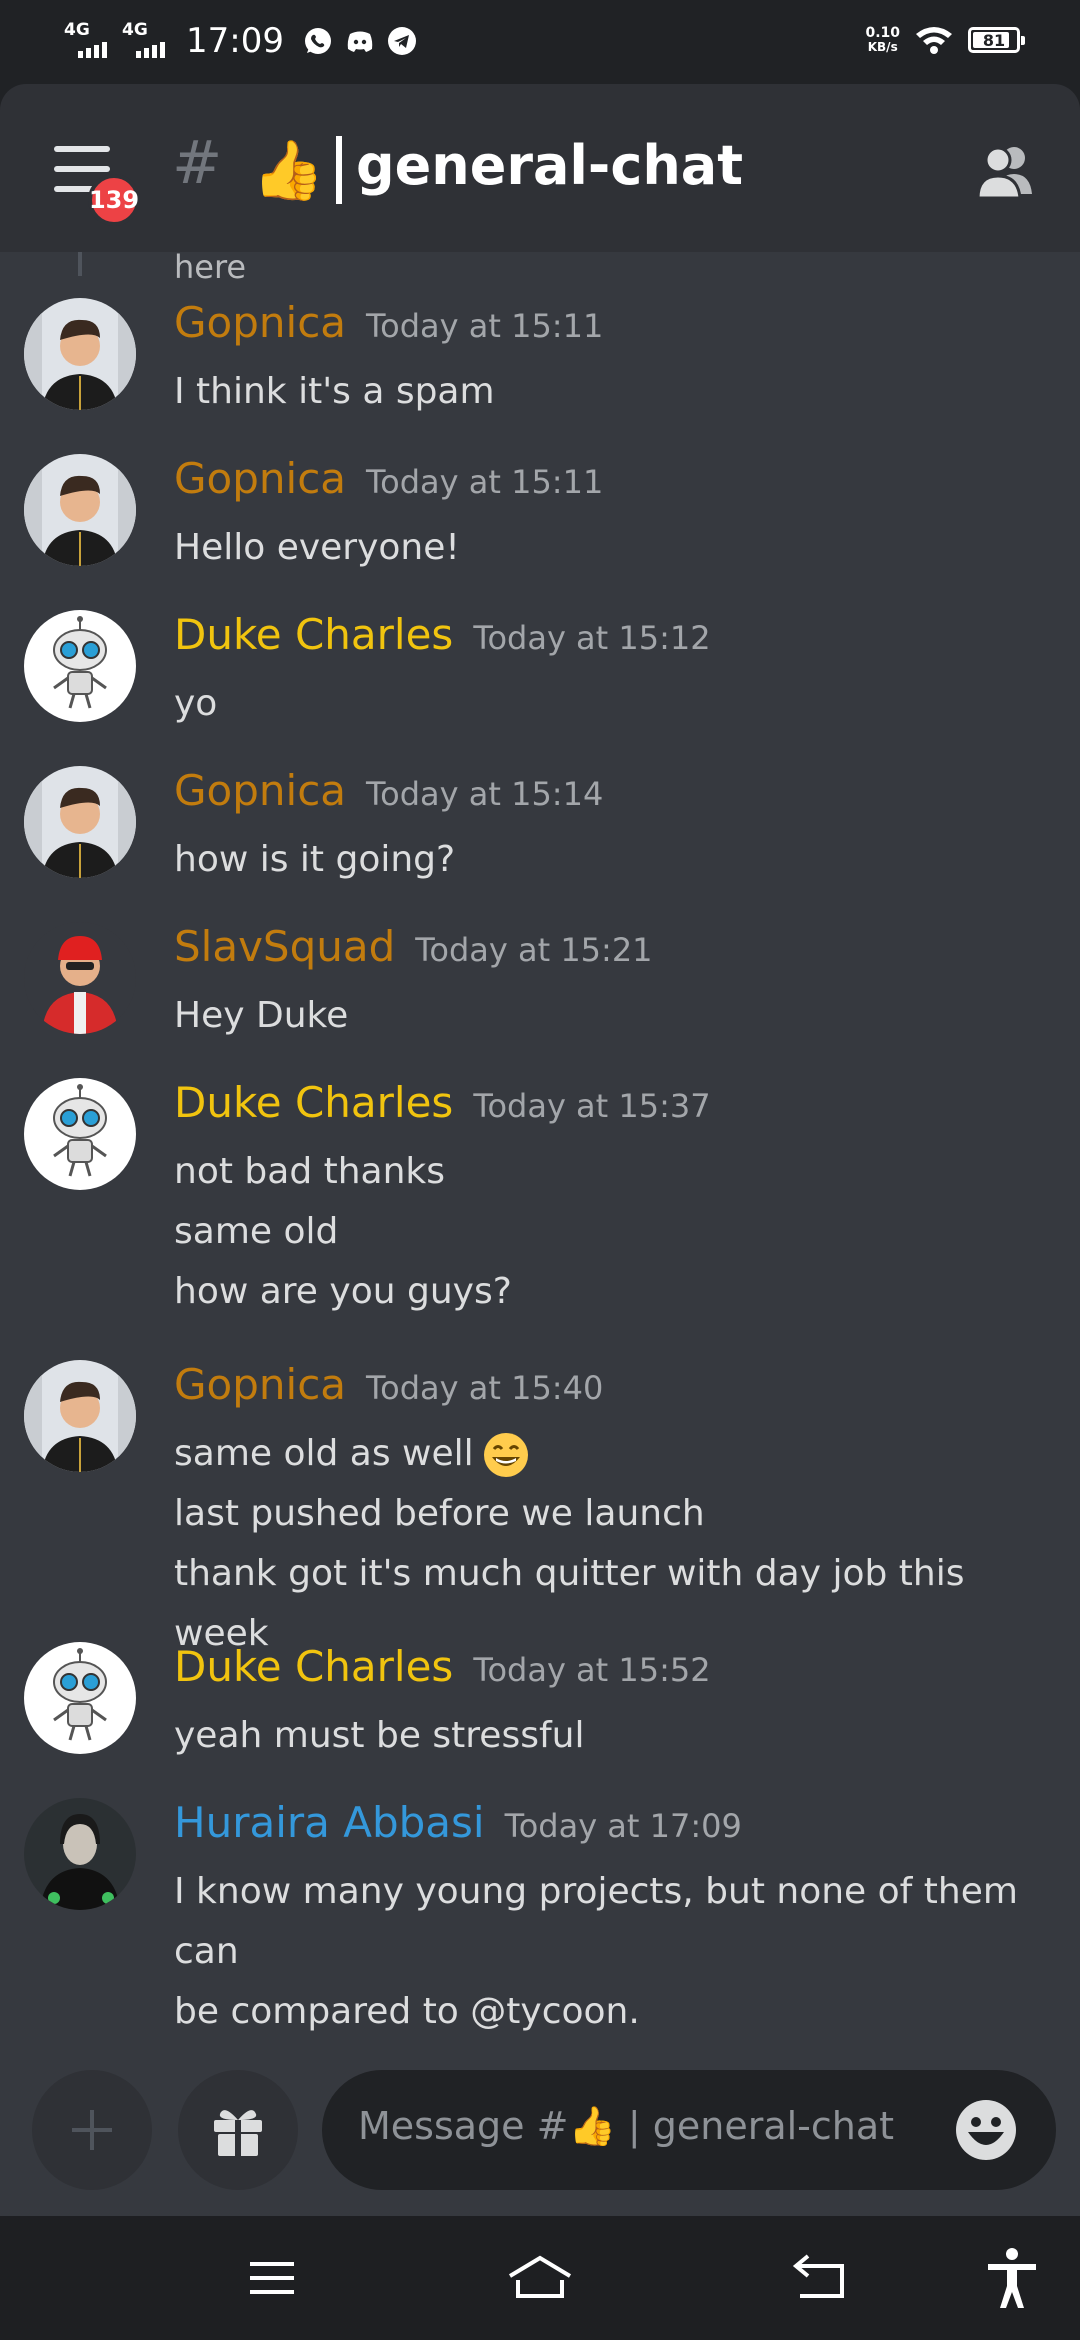  I want to click on message-timestamp: Today at 15:12, so click(592, 638).